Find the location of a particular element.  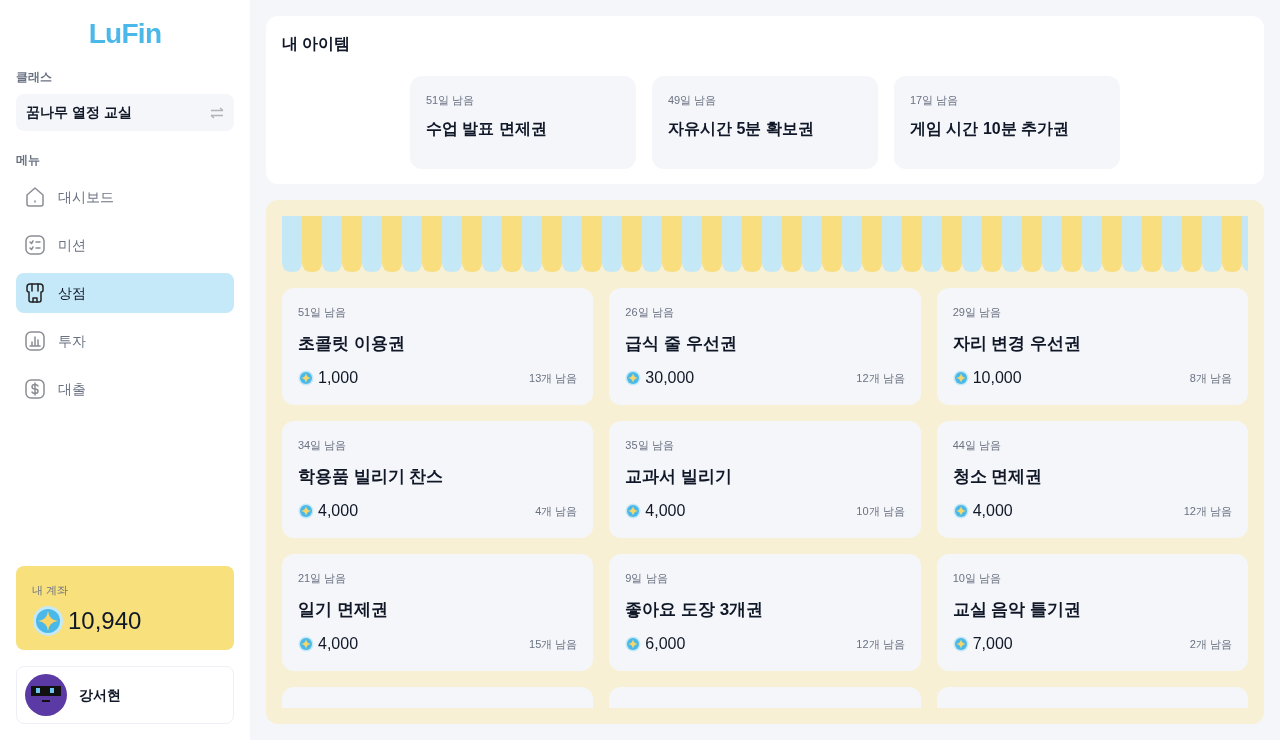

item-name: 급식 줄 우선권 is located at coordinates (681, 343).